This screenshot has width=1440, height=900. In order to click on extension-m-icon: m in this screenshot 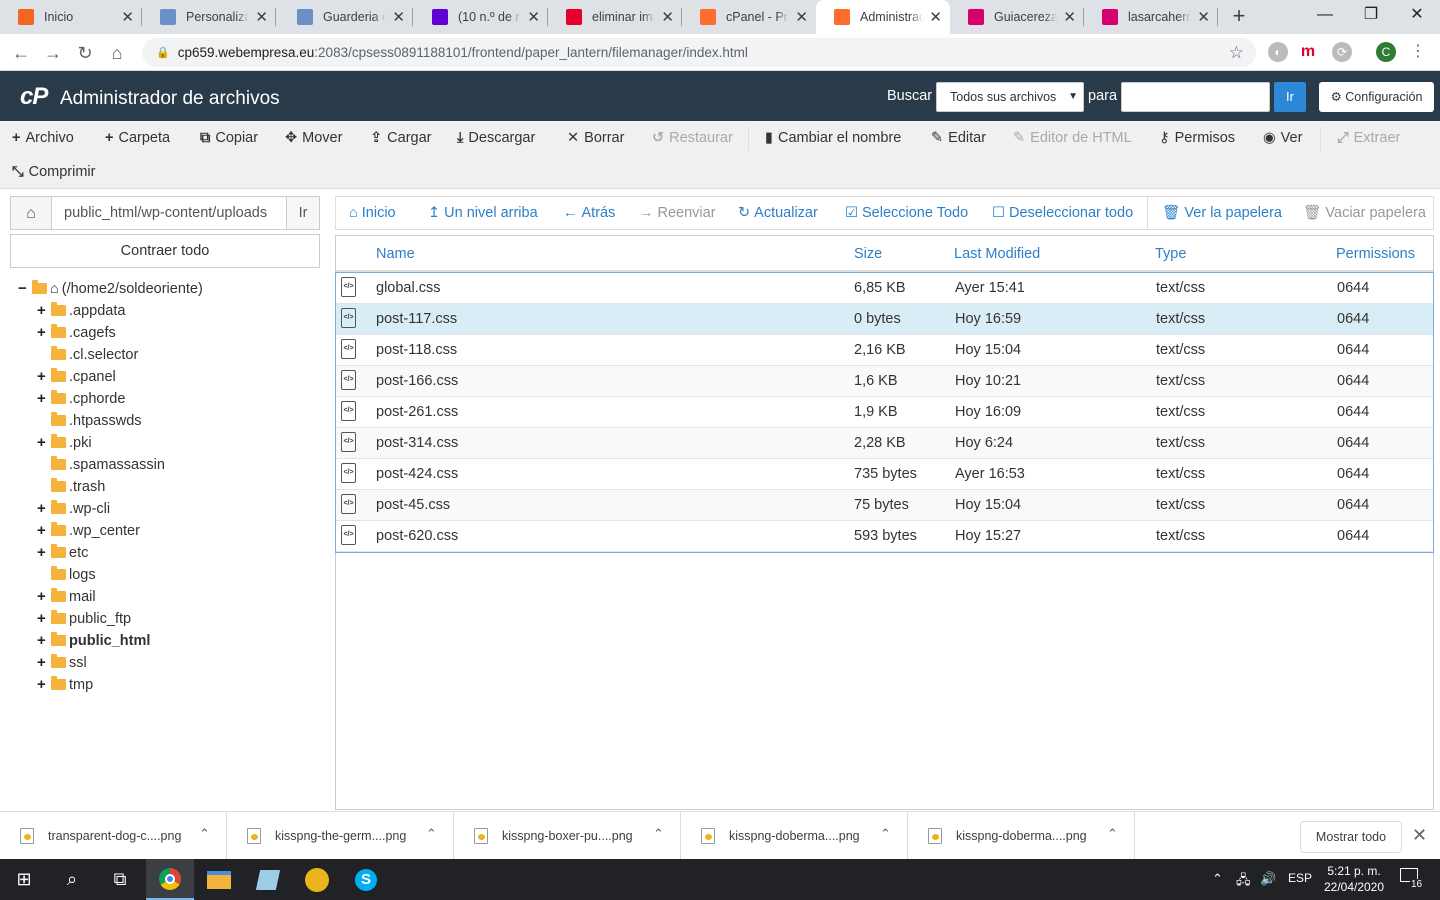, I will do `click(1308, 52)`.